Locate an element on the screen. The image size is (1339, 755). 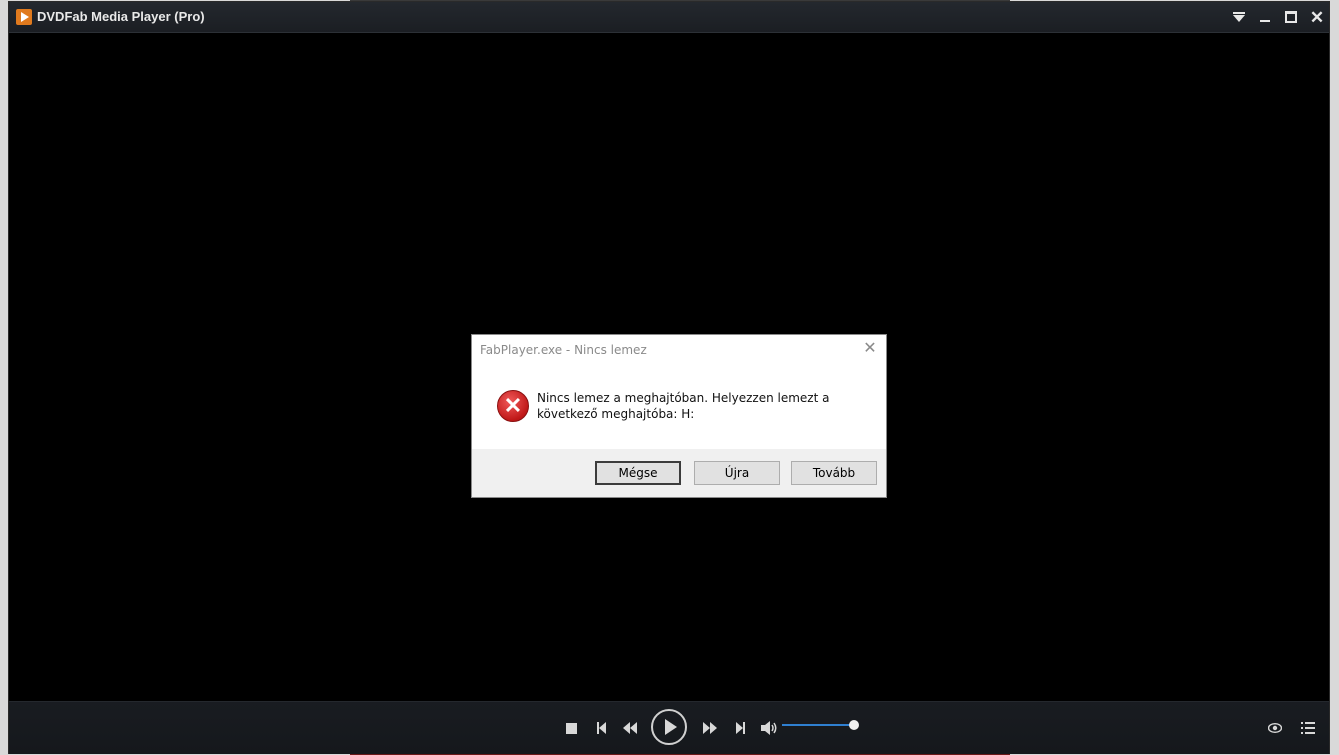
fast-forward-button is located at coordinates (710, 728).